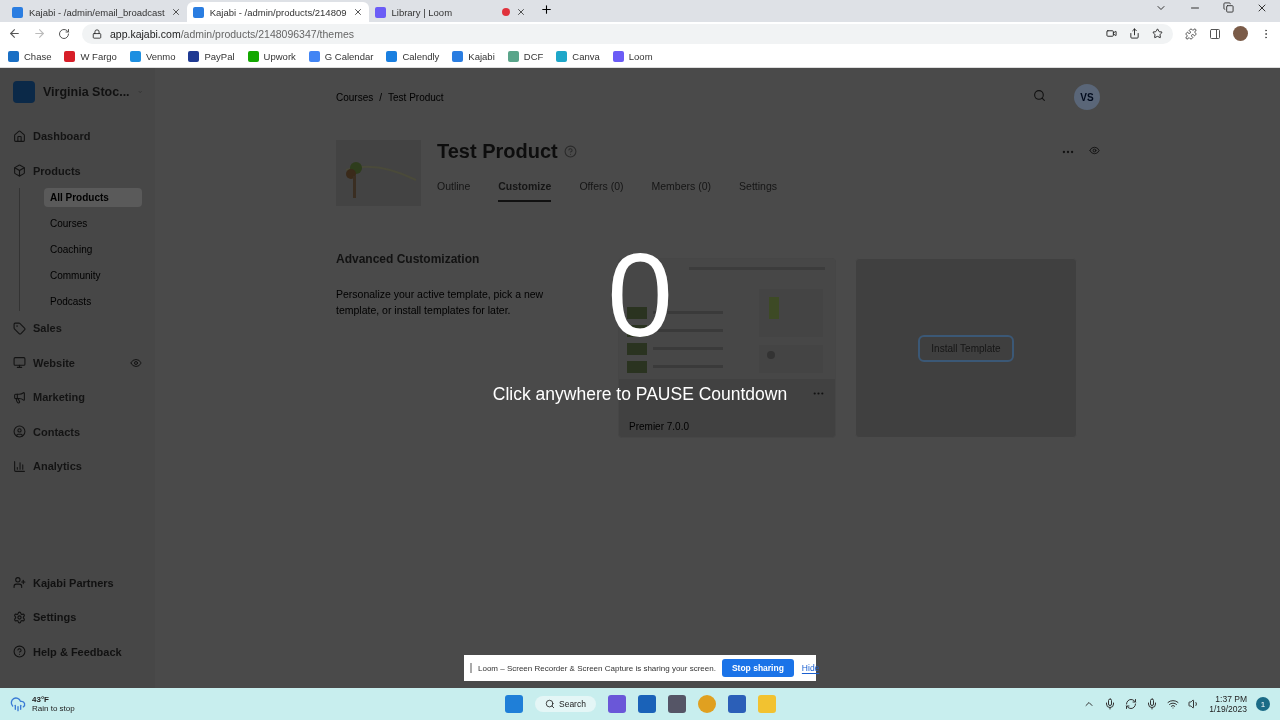 This screenshot has width=1280, height=720. What do you see at coordinates (93, 197) in the screenshot?
I see `nav-subitem: All Products` at bounding box center [93, 197].